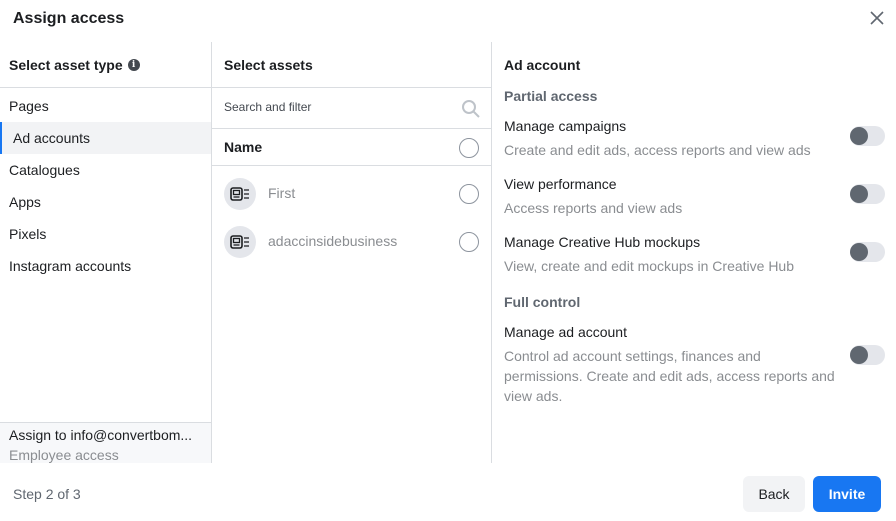 Image resolution: width=896 pixels, height=521 pixels. I want to click on asset-type-pages: Pages, so click(105, 106).